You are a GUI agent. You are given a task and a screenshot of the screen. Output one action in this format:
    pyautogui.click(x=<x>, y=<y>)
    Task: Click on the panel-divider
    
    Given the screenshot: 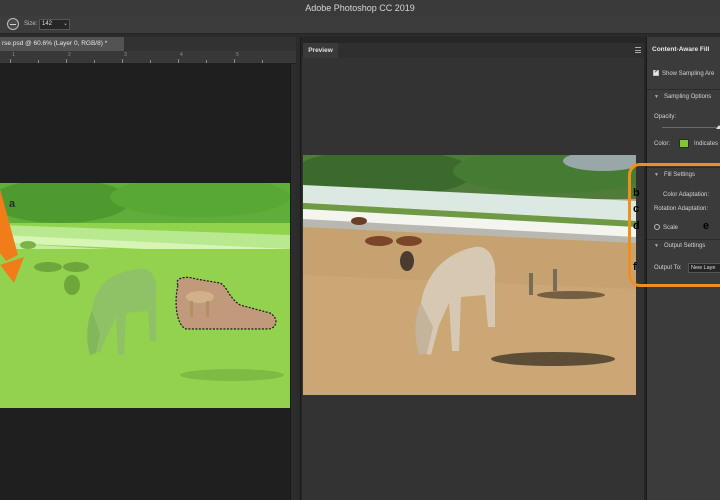 What is the action you would take?
    pyautogui.click(x=293, y=282)
    